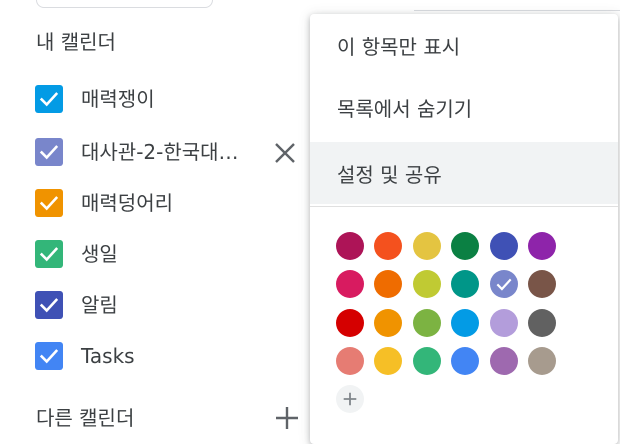  I want to click on calendar-item: 매력덩어리, so click(170, 203).